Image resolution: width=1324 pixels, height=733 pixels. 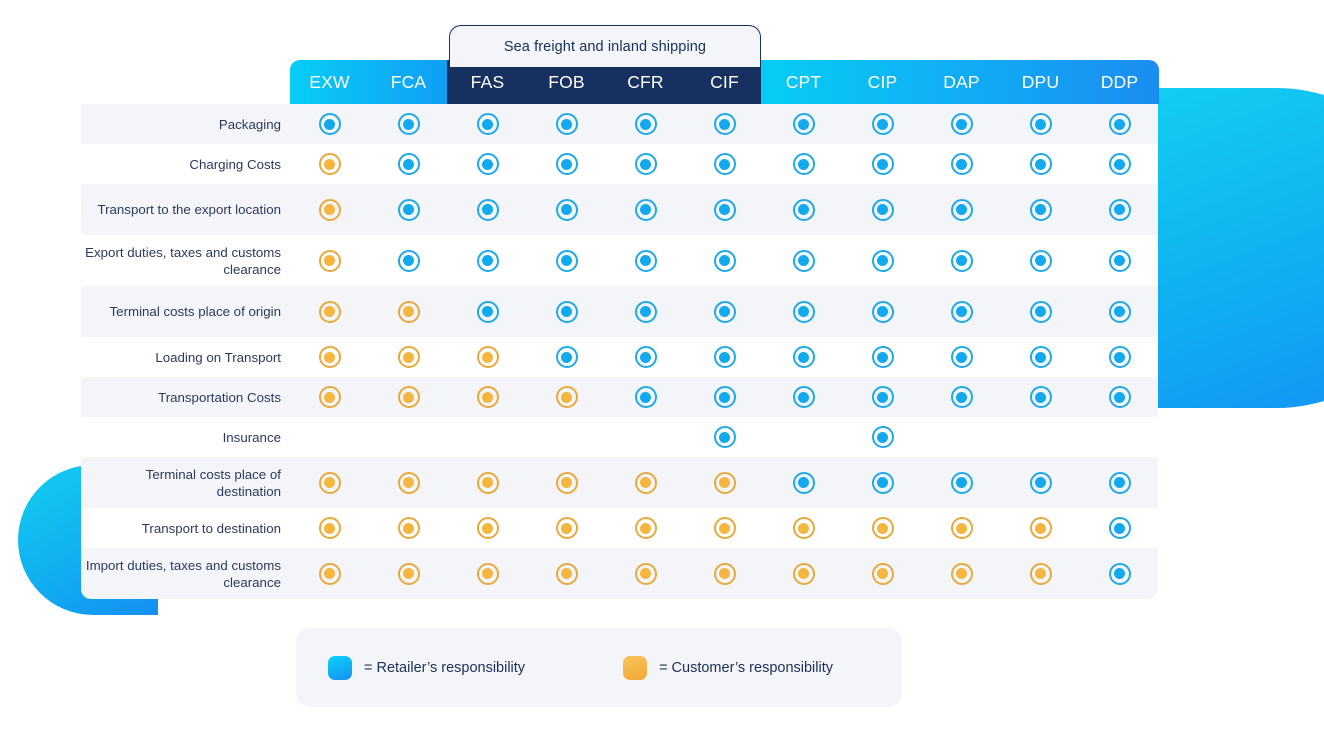 I want to click on cell-fas, so click(x=487, y=482).